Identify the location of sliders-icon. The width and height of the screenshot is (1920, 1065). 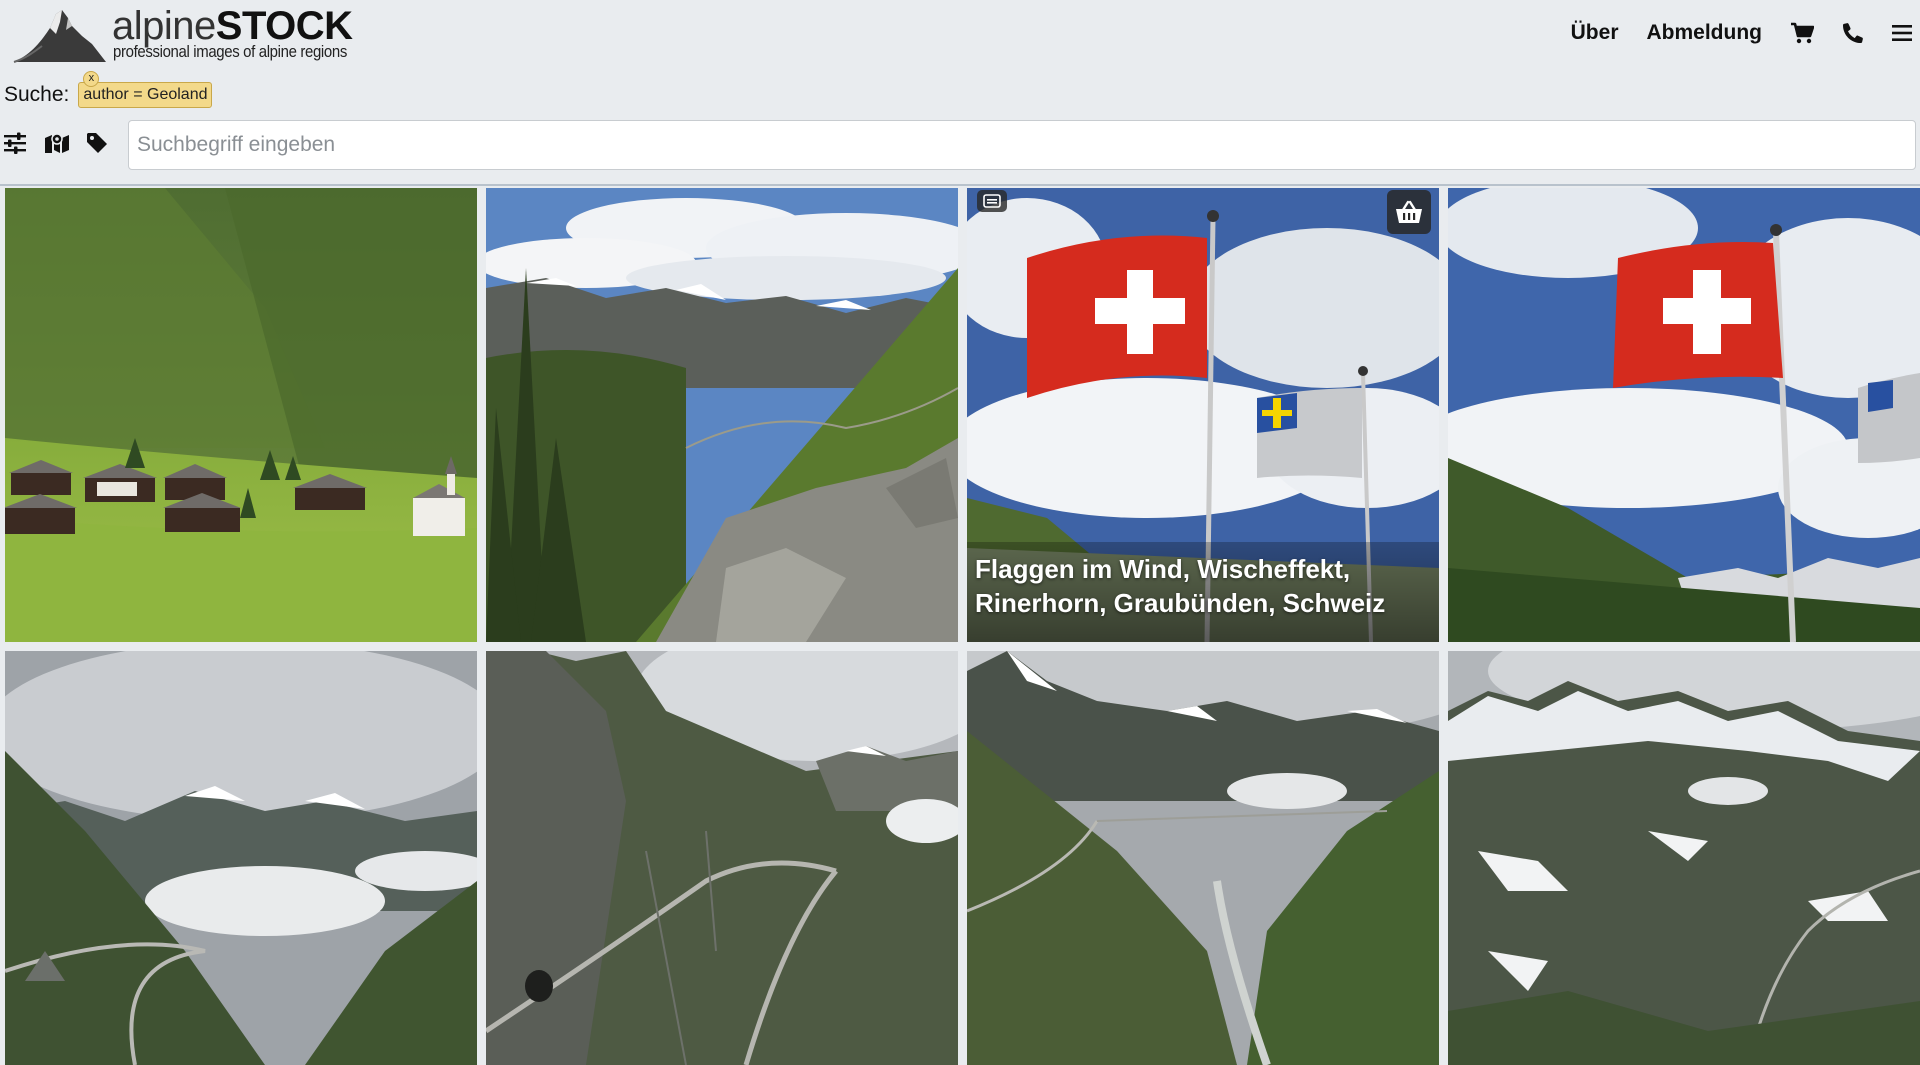
(15, 145).